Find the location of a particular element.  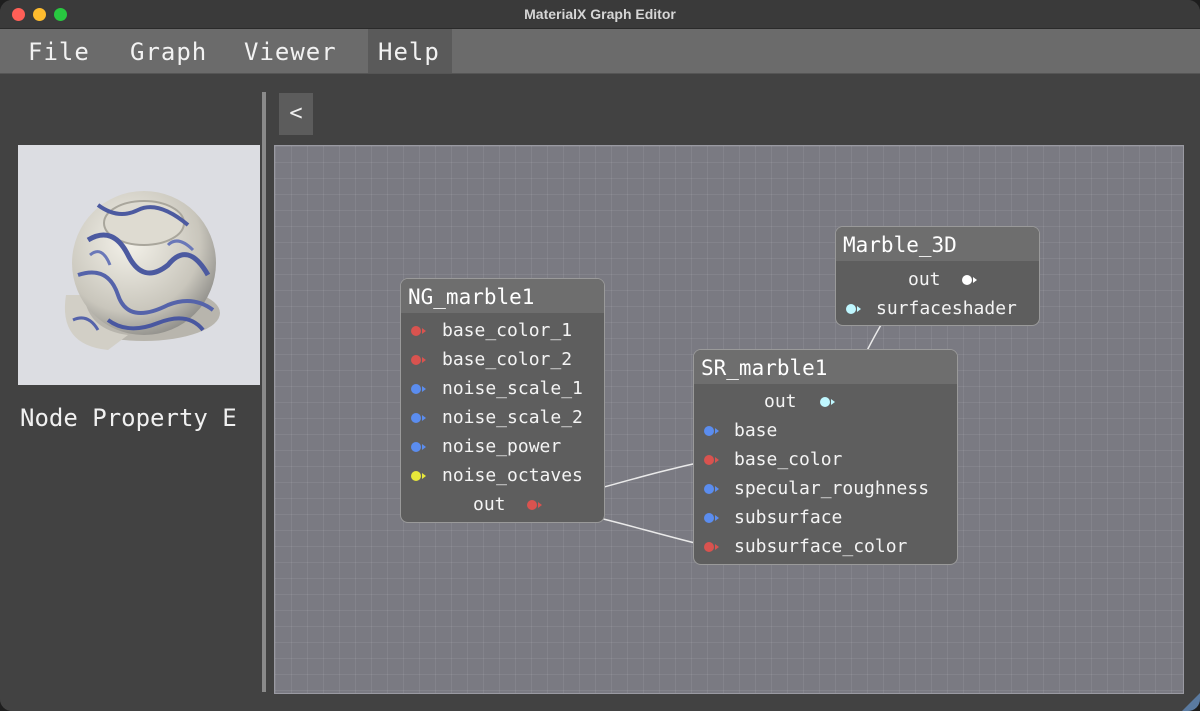

pin-label: subsurface_color is located at coordinates (821, 546).